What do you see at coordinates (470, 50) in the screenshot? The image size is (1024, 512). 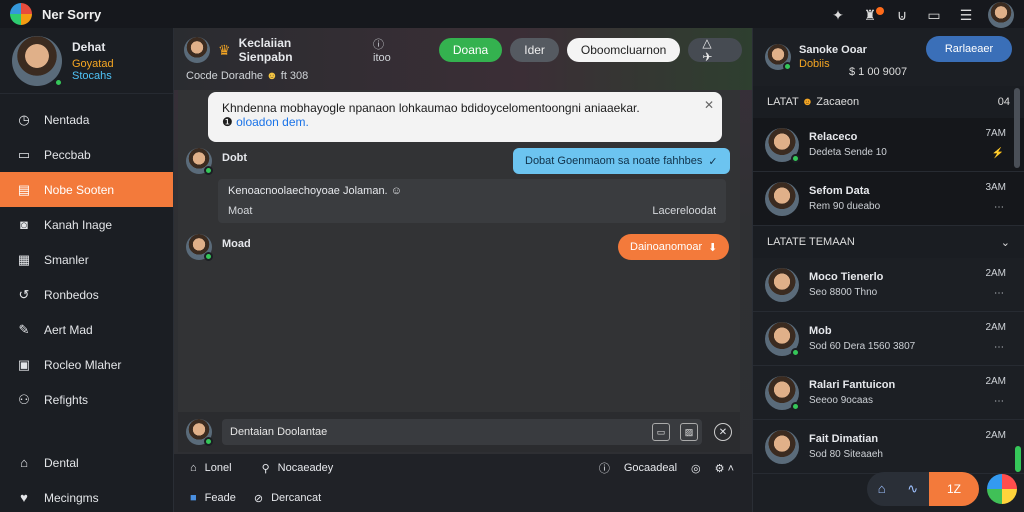 I see `primary-action-button: Doana` at bounding box center [470, 50].